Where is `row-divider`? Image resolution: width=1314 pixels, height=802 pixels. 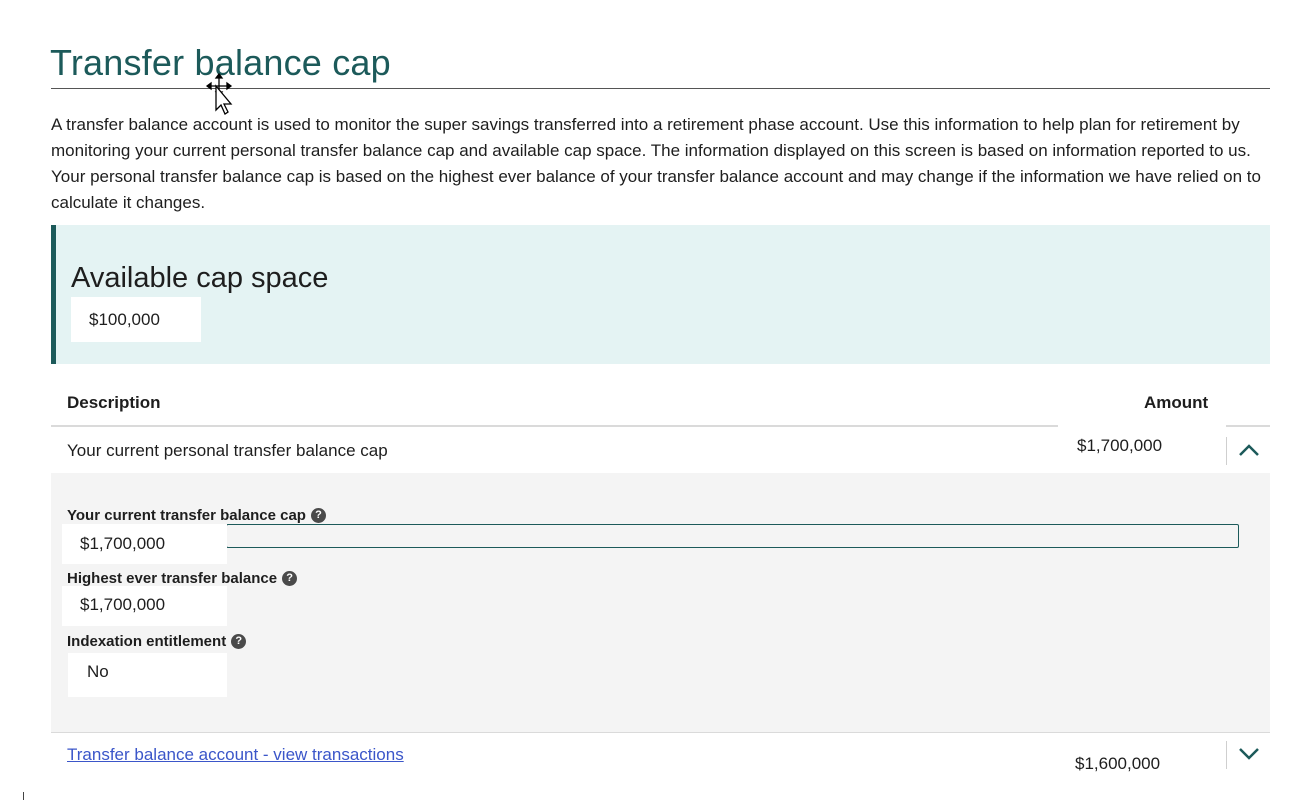 row-divider is located at coordinates (660, 732).